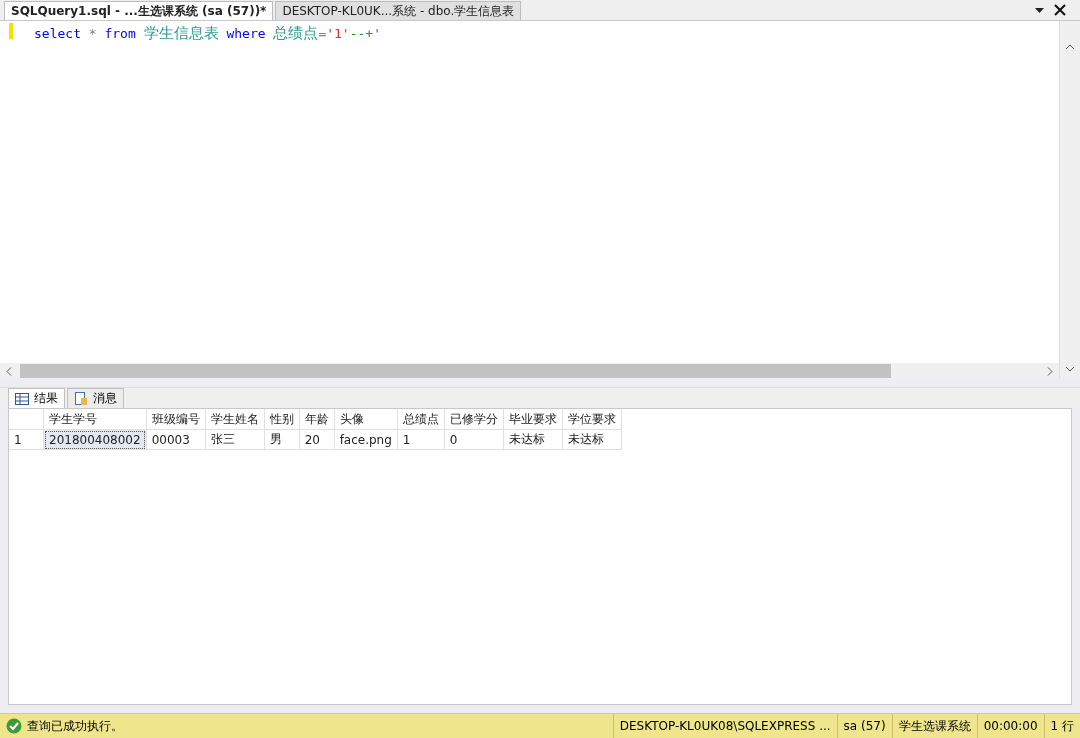 The width and height of the screenshot is (1080, 738). Describe the element at coordinates (1010, 726) in the screenshot. I see `status-field: 00:00:00` at that location.